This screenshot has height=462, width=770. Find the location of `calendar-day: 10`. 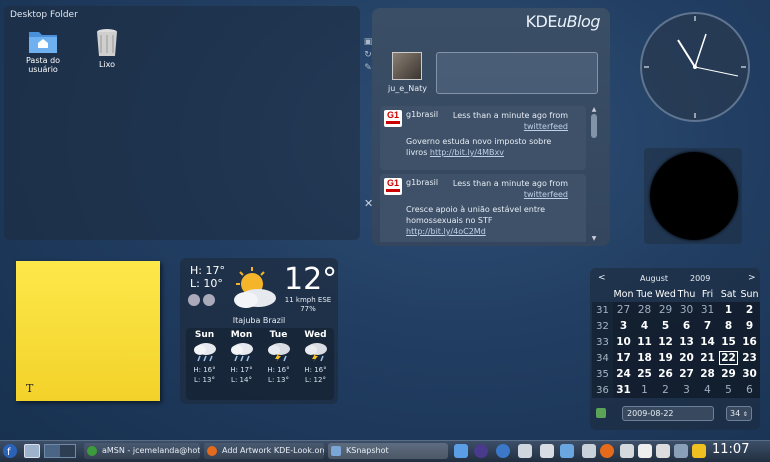

calendar-day: 10 is located at coordinates (623, 342).